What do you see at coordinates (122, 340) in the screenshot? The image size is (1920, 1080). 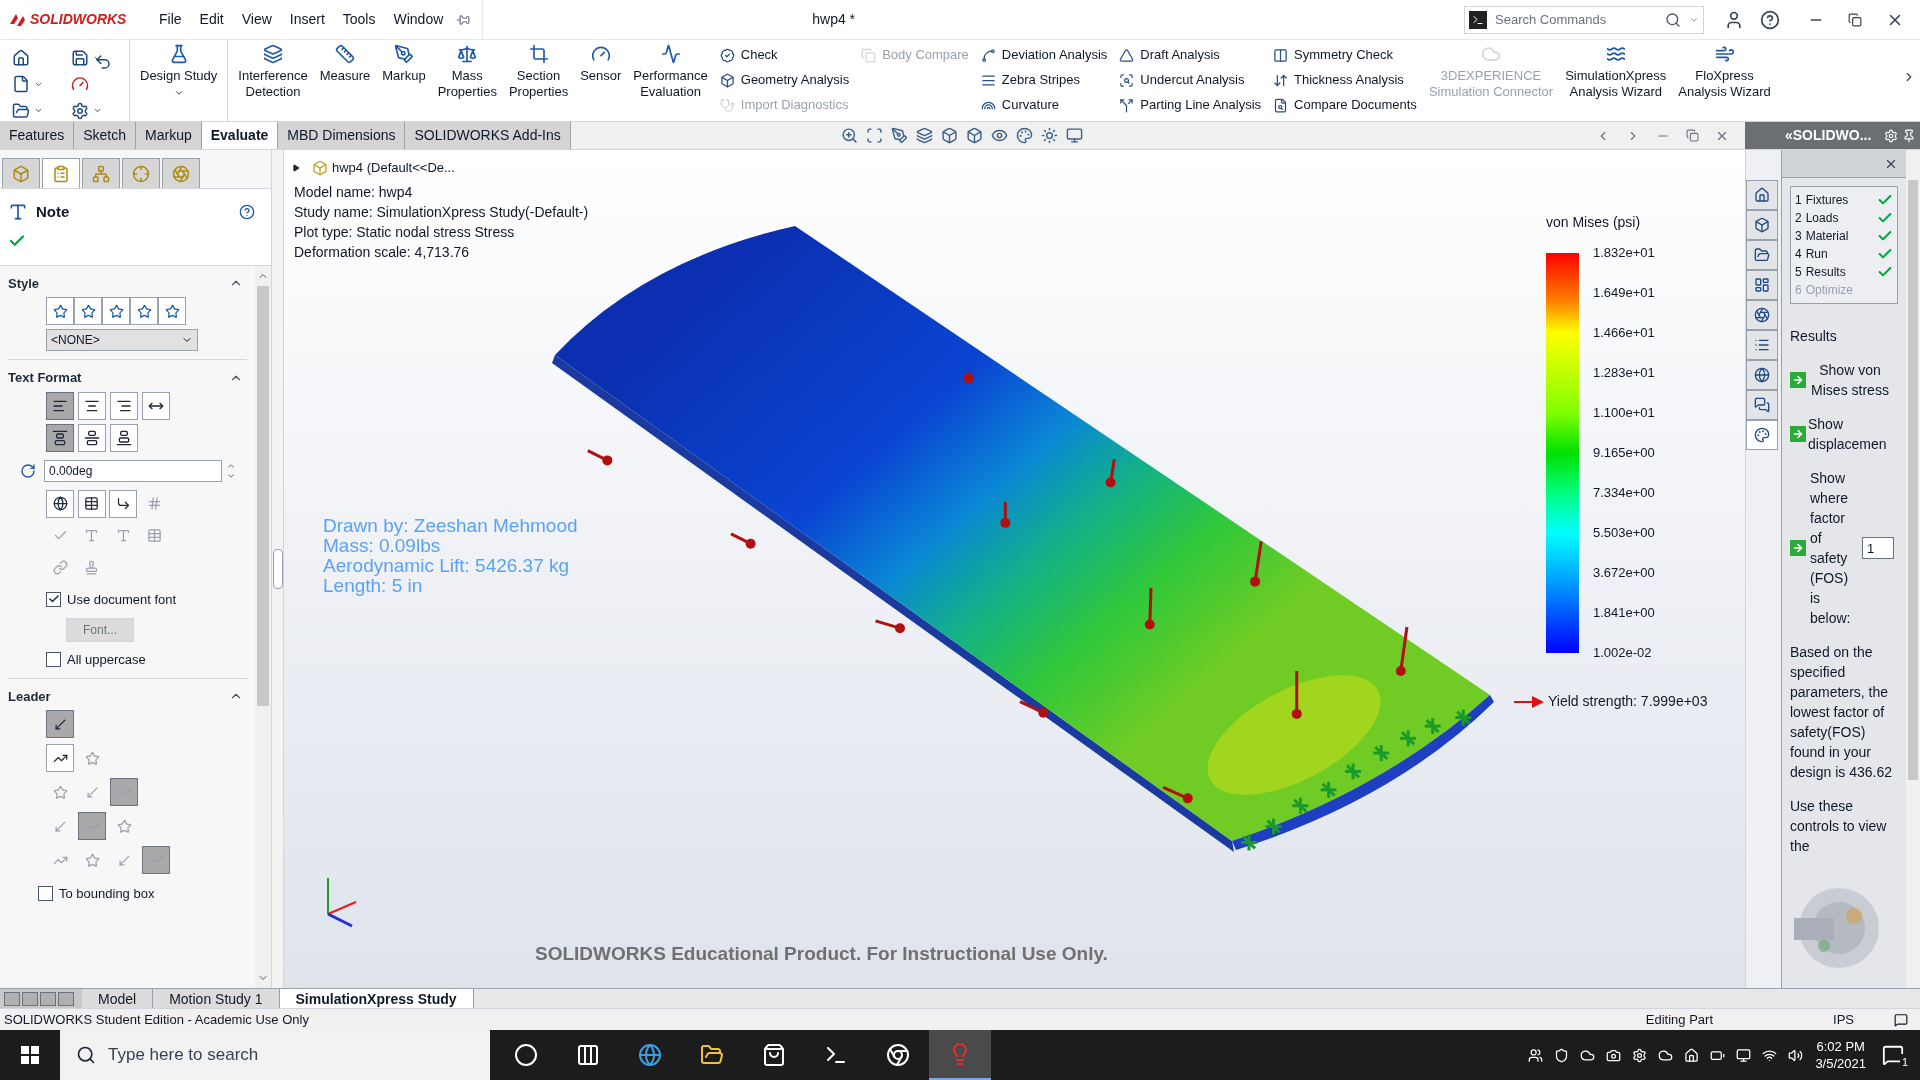 I see `style-dropdown: <NONE>` at bounding box center [122, 340].